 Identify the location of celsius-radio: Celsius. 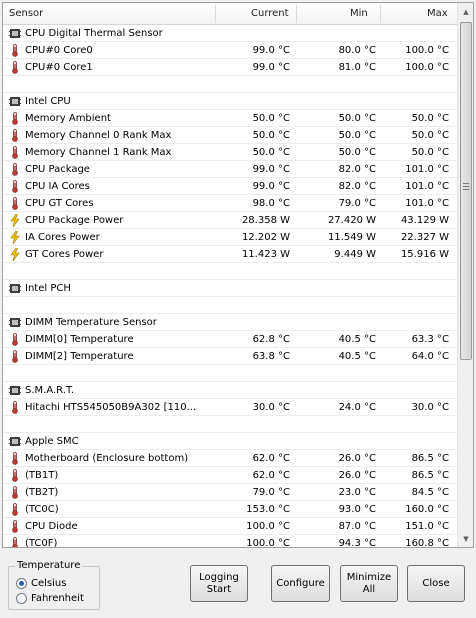
(41, 583).